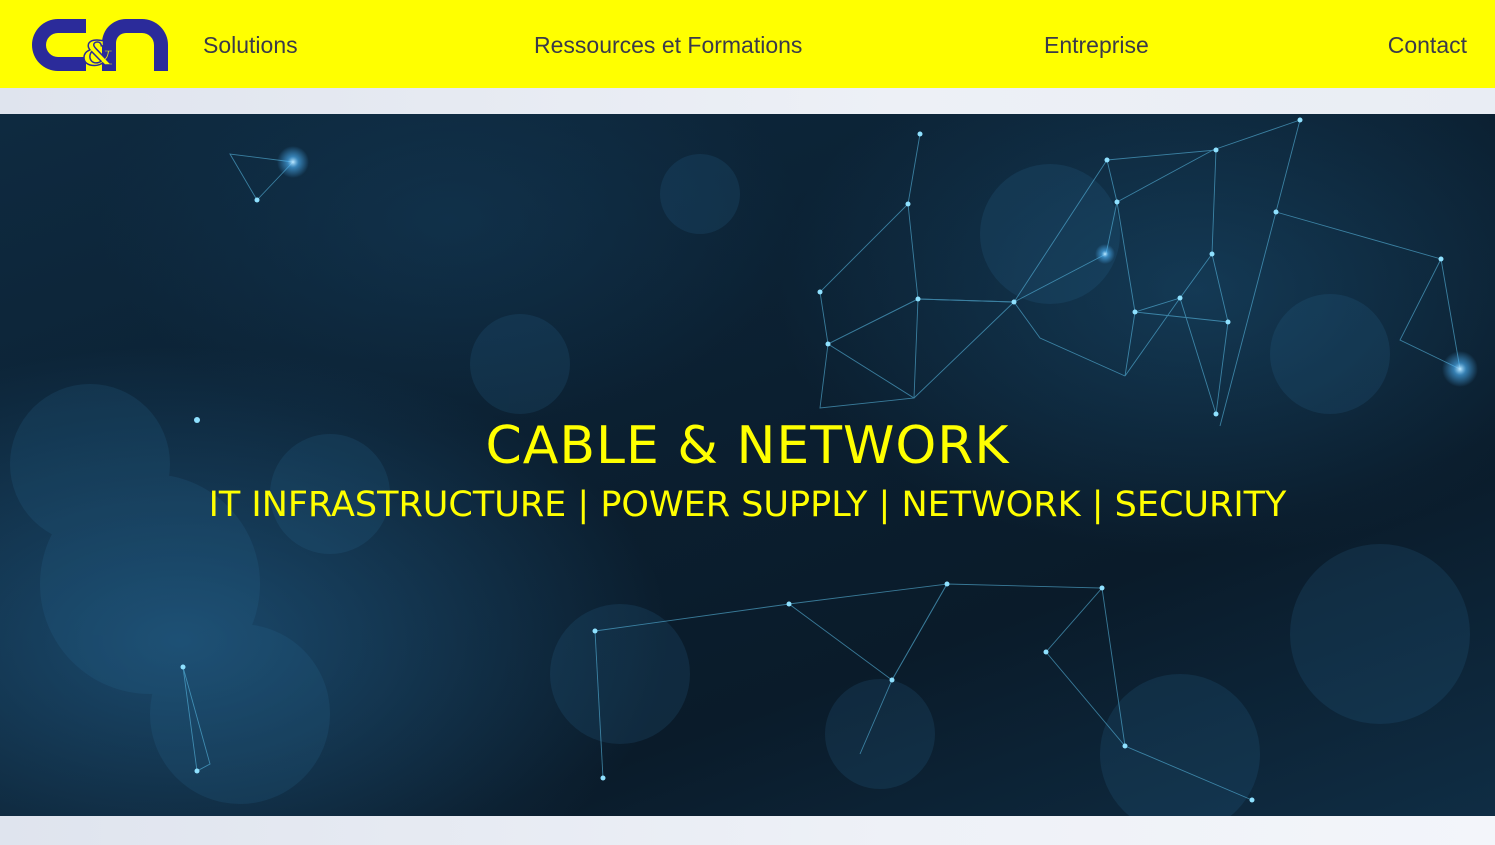 The width and height of the screenshot is (1495, 845). I want to click on hero-title: CABLE & NETWORK, so click(747, 446).